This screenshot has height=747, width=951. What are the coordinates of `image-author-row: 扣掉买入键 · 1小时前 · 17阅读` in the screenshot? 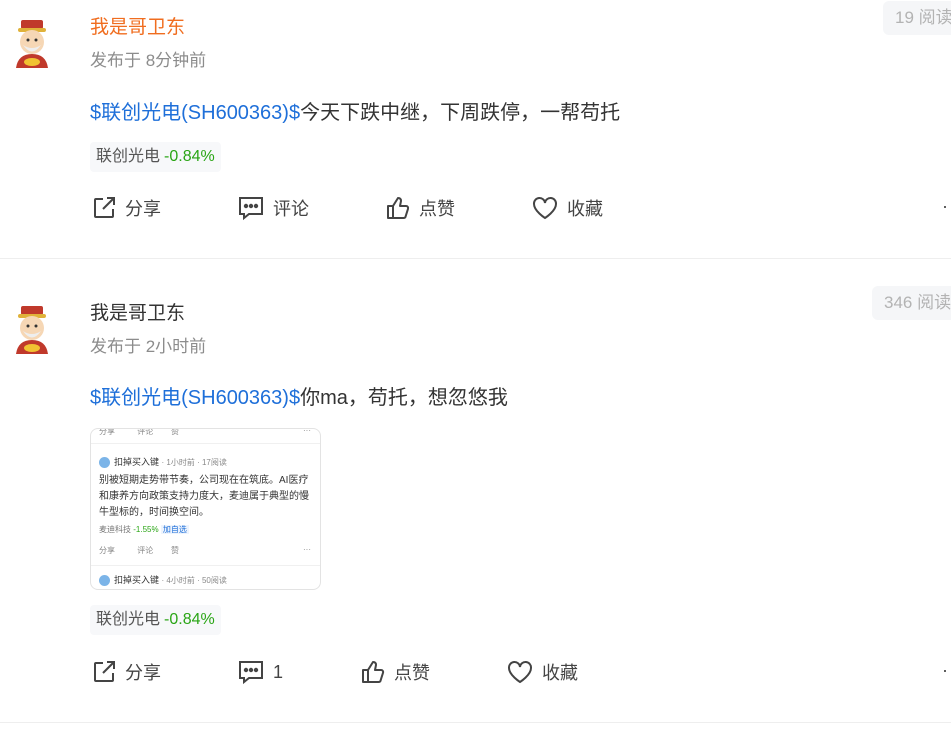 It's located at (163, 462).